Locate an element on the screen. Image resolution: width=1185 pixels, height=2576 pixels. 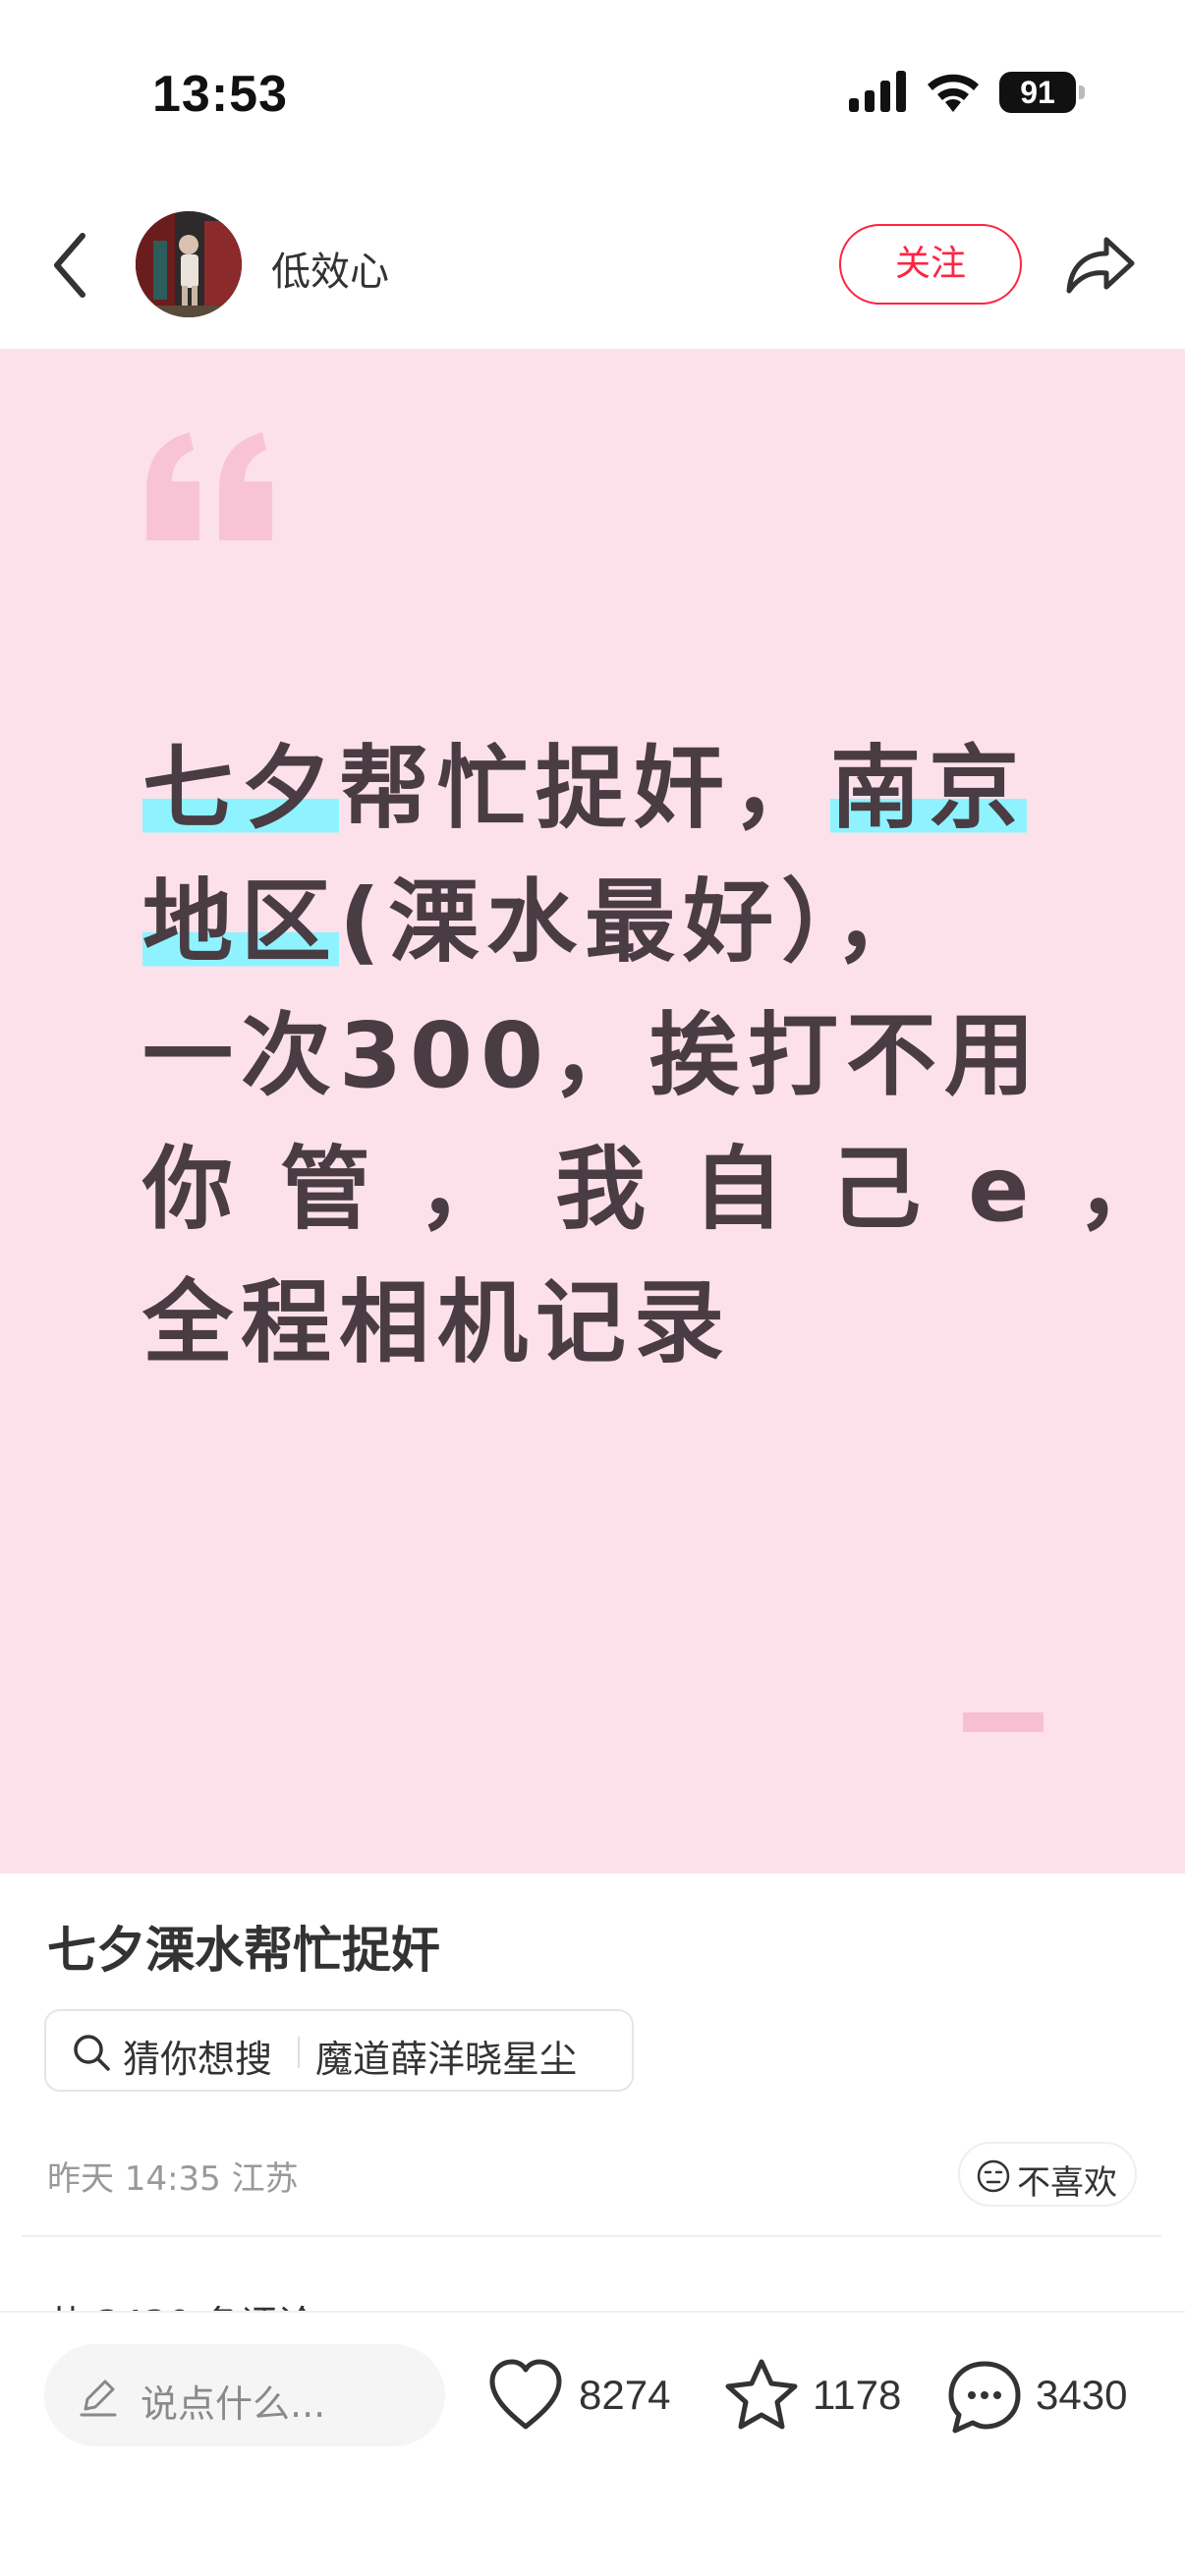
like-button: 8274 is located at coordinates (585, 2396).